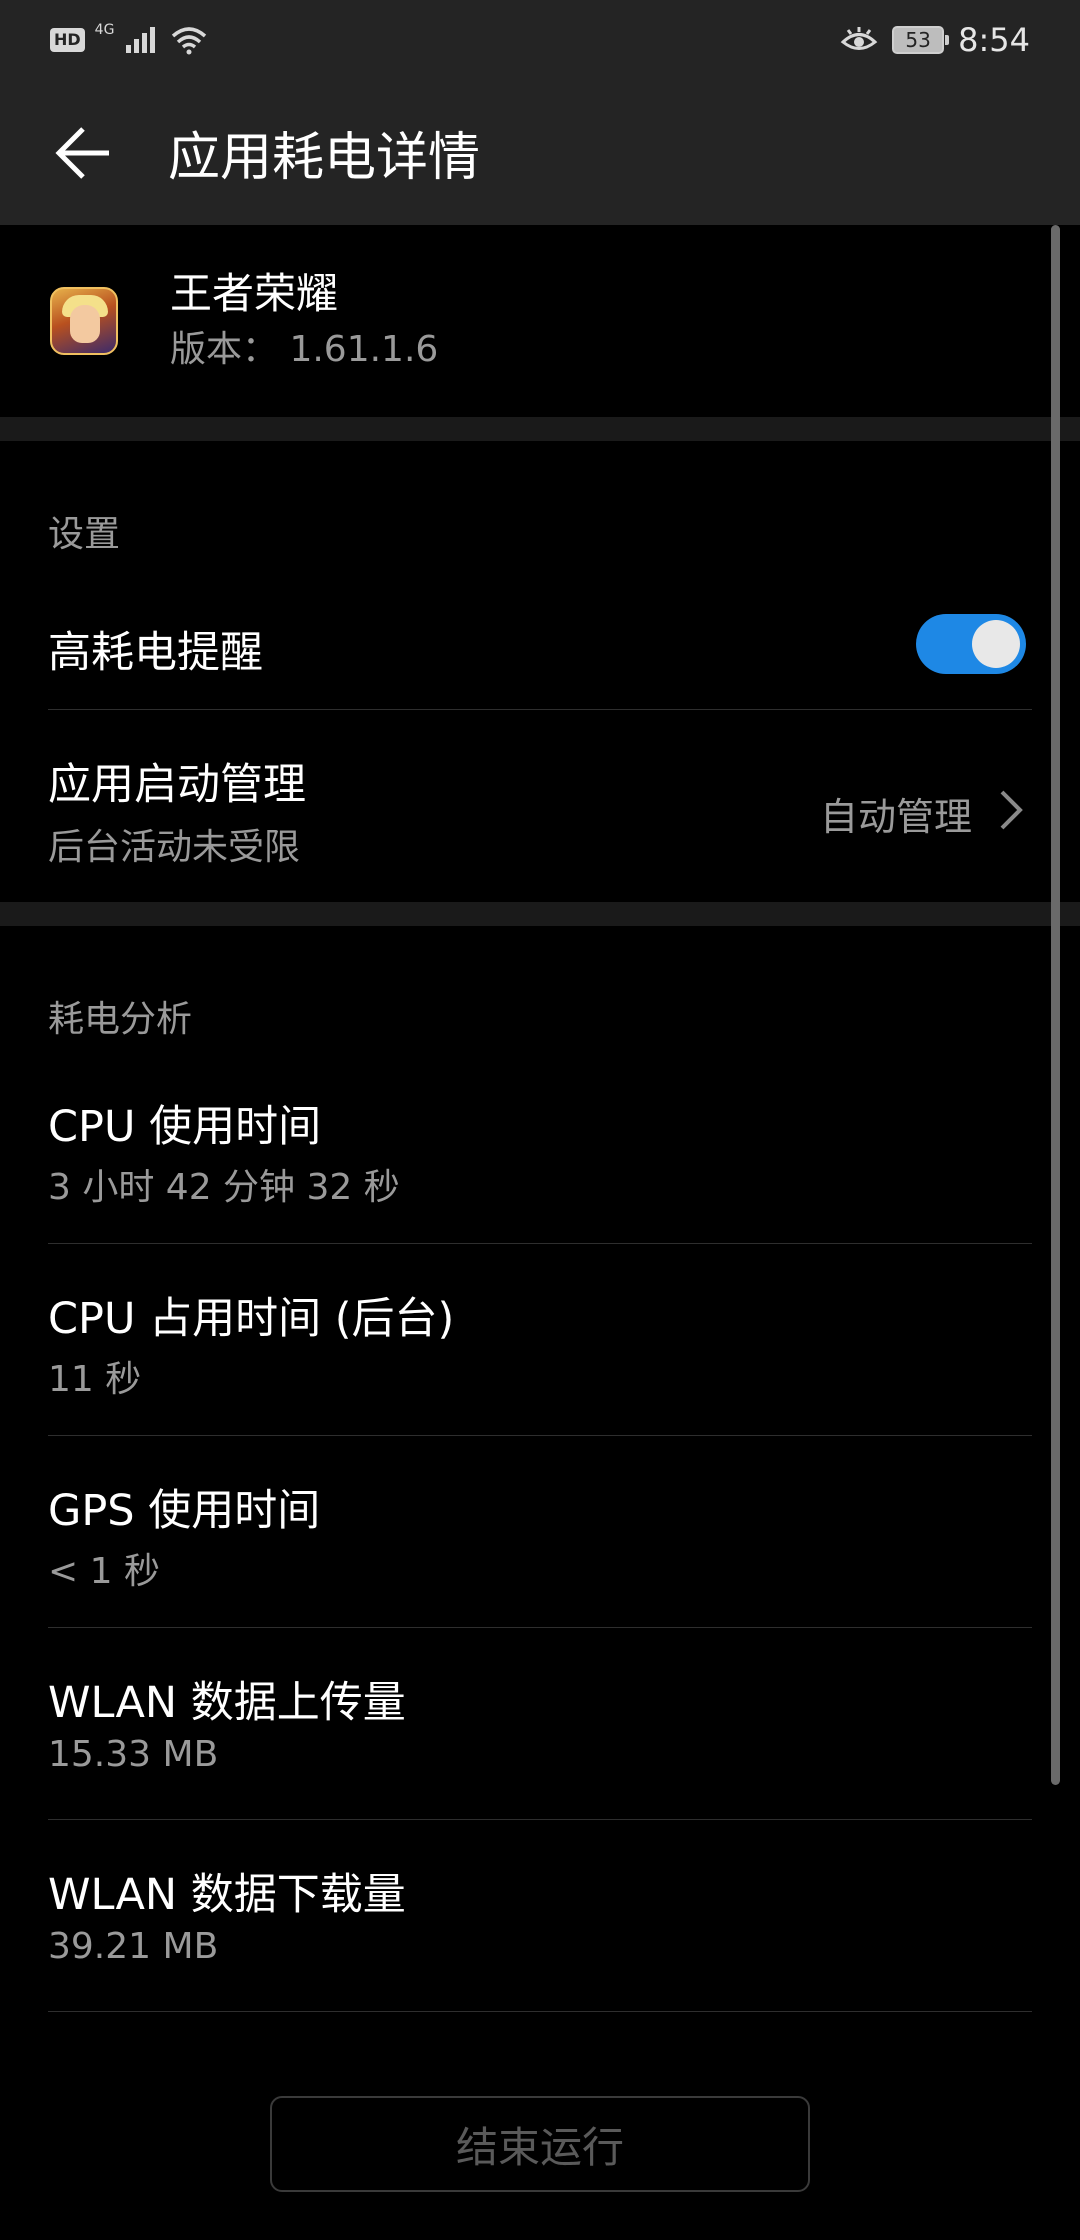 Image resolution: width=1080 pixels, height=2240 pixels. What do you see at coordinates (254, 293) in the screenshot?
I see `app-name: 王者荣耀` at bounding box center [254, 293].